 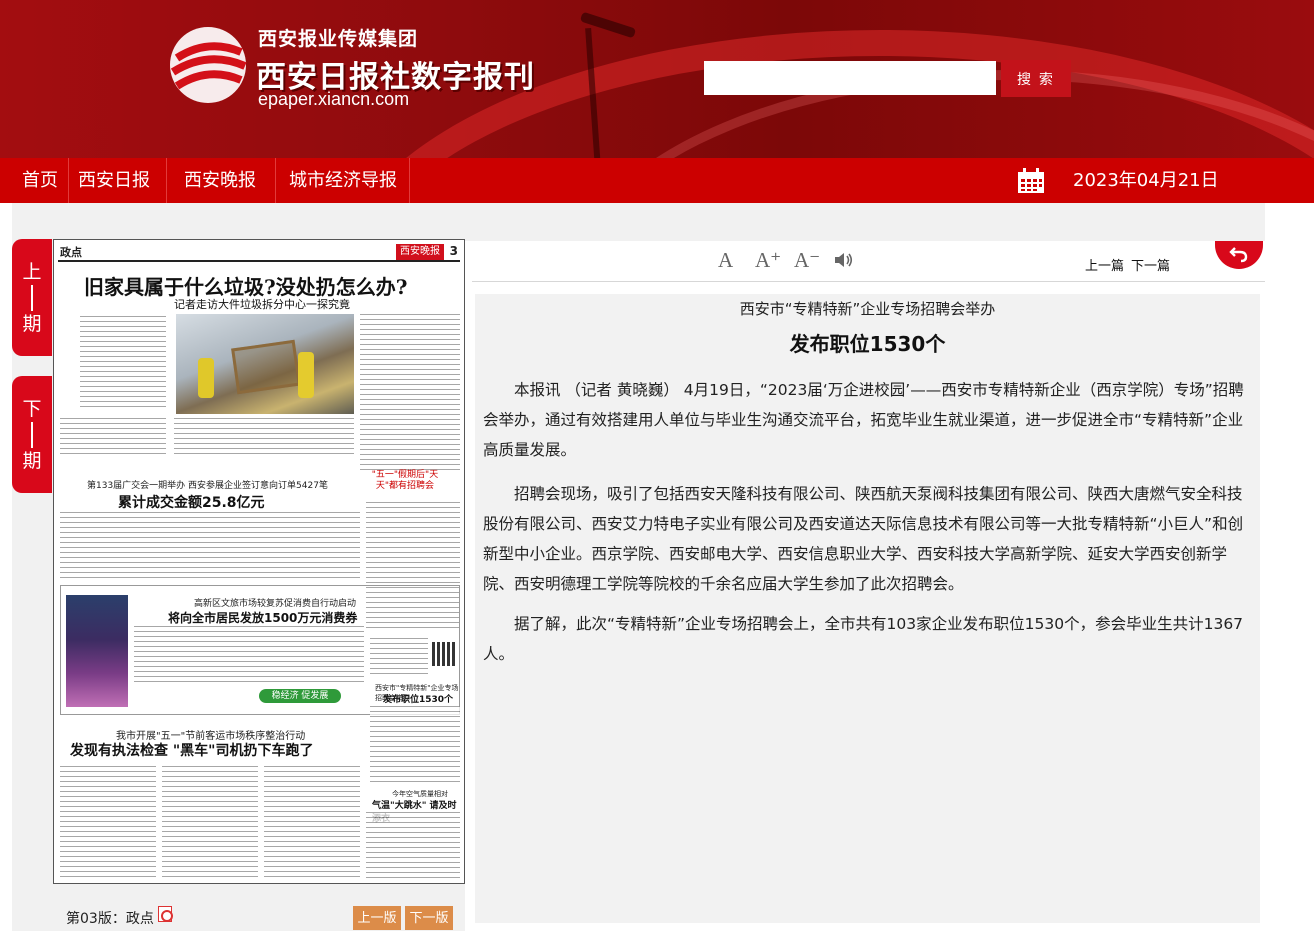 I want to click on article-subtitle: 西安市“专精特新”企业专场招聘会举办, so click(x=867, y=309).